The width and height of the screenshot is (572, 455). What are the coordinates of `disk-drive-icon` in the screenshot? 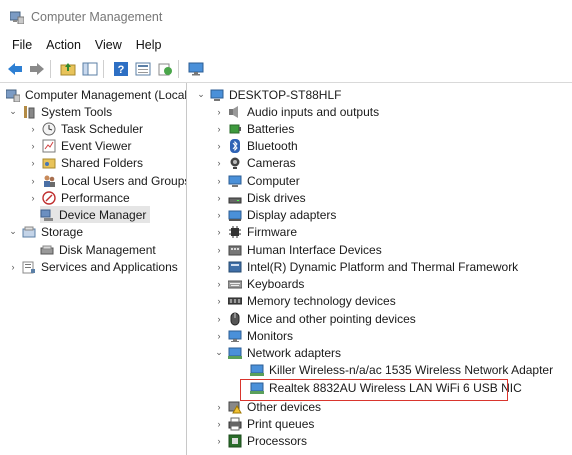 It's located at (235, 198).